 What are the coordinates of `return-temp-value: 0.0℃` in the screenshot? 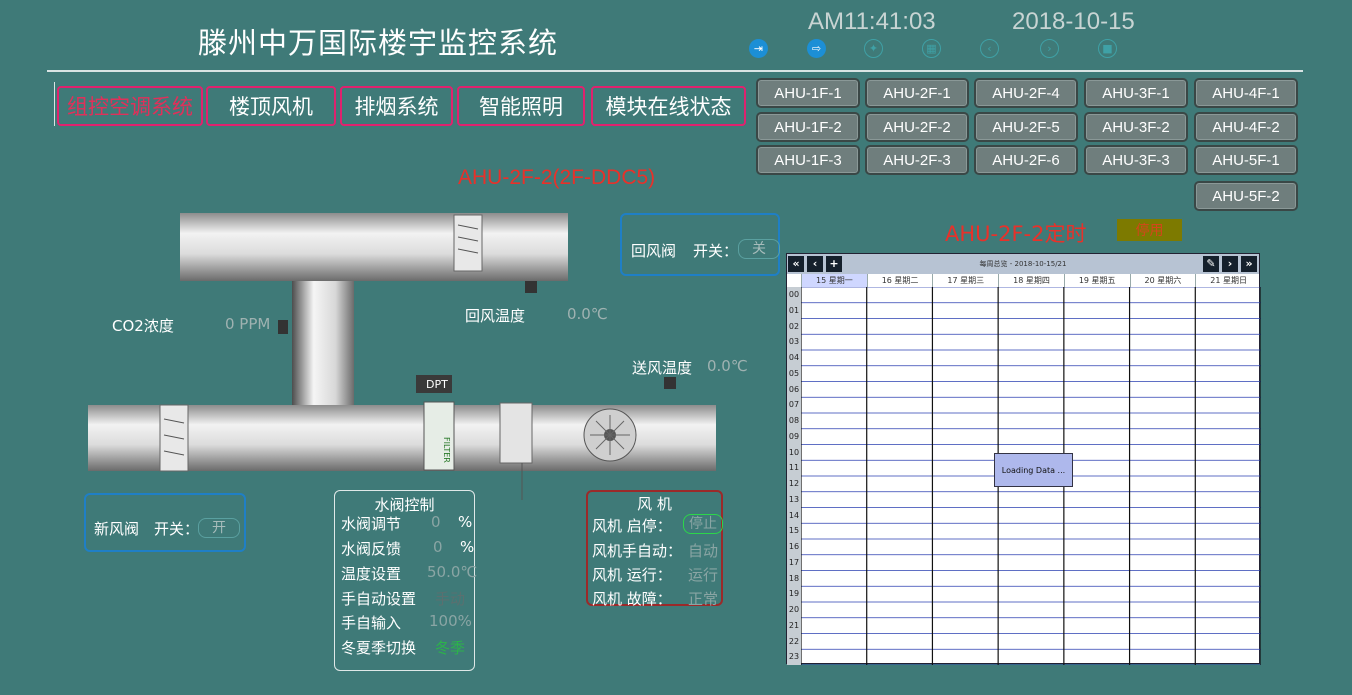 It's located at (587, 314).